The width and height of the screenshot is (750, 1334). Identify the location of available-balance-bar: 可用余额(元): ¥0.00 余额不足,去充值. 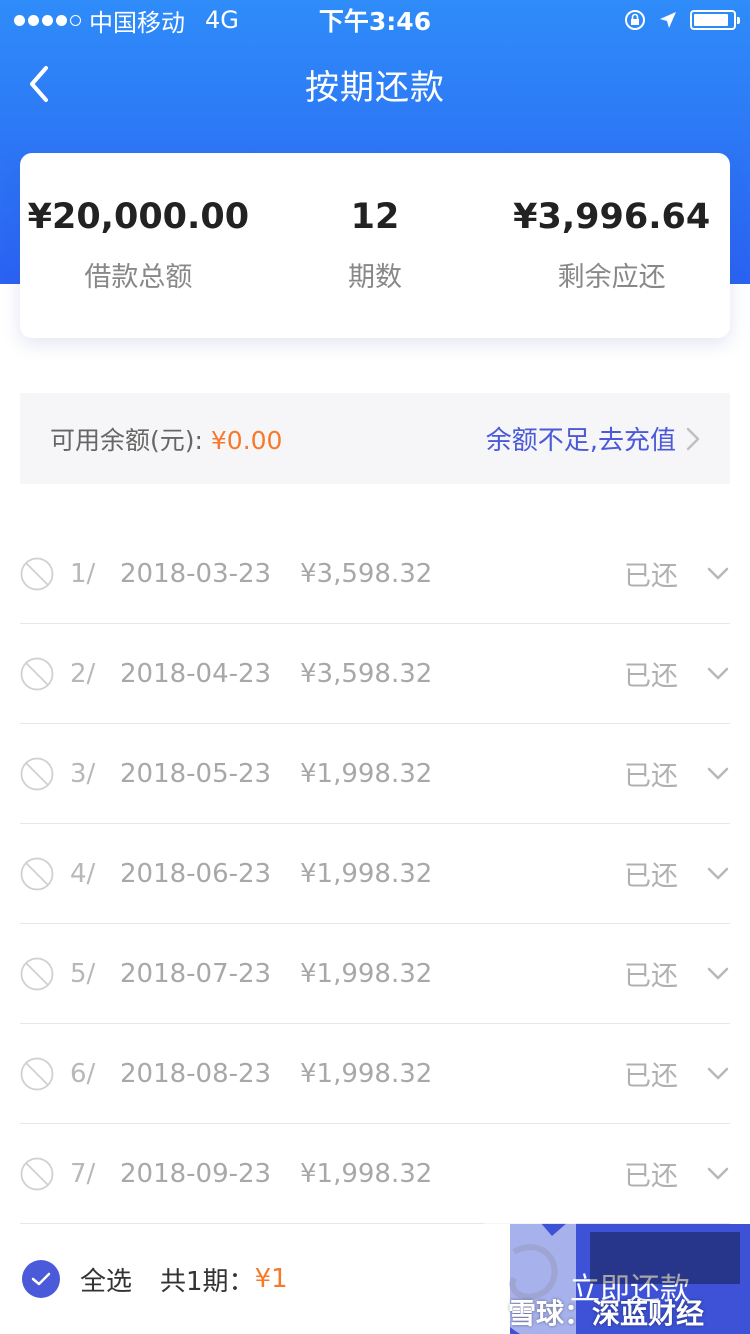
(375, 438).